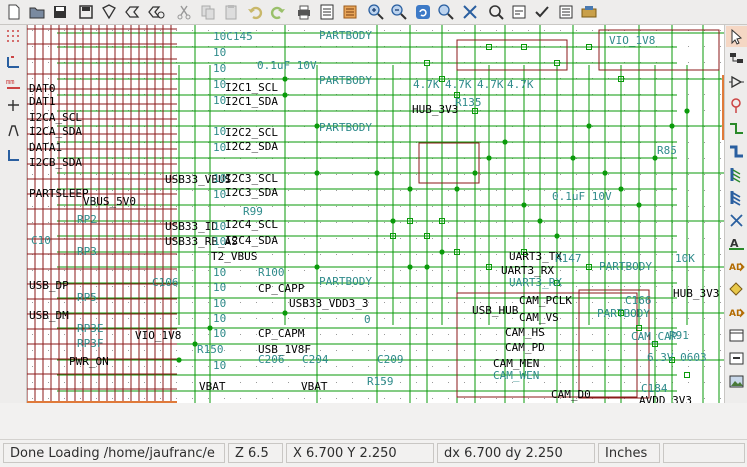 The height and width of the screenshot is (467, 747). What do you see at coordinates (736, 59) in the screenshot?
I see `hierarchy-nav-icon` at bounding box center [736, 59].